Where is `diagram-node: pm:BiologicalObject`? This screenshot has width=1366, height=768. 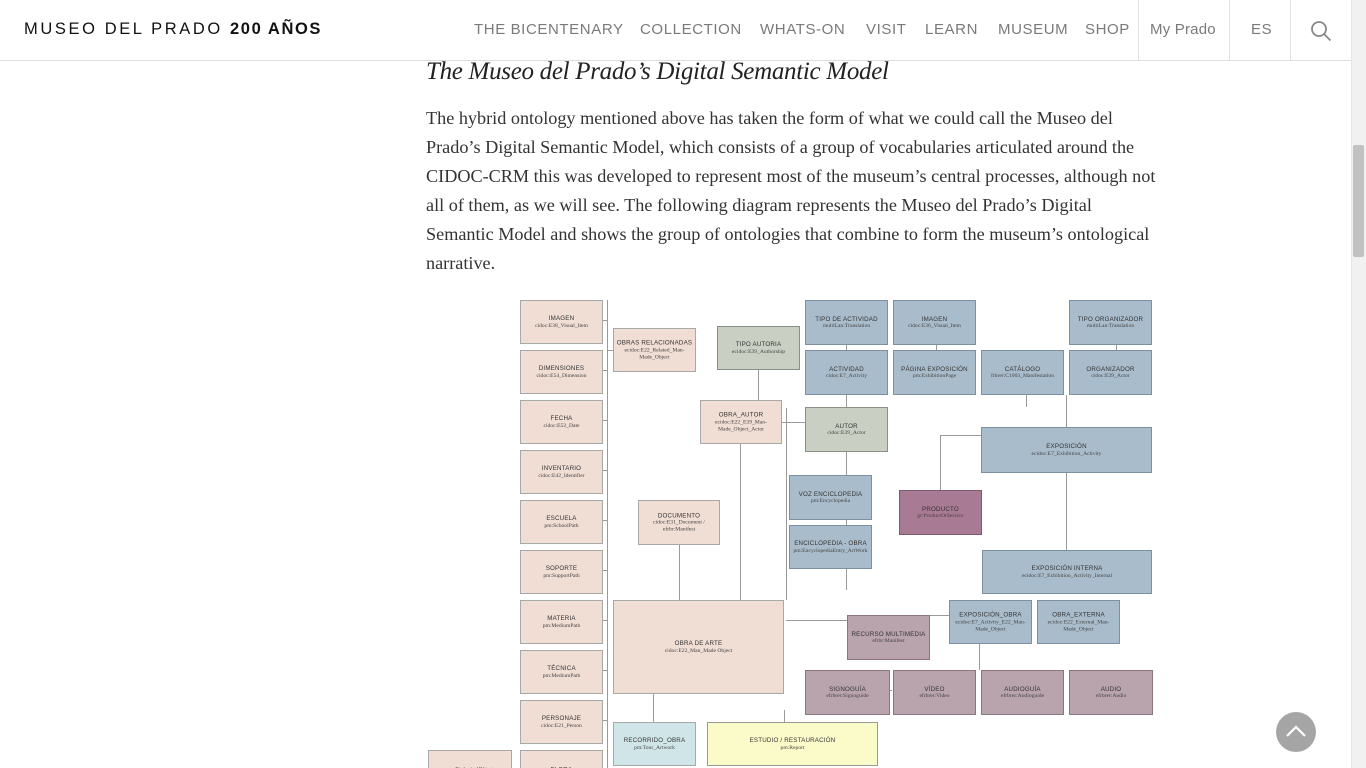 diagram-node: pm:BiologicalObject is located at coordinates (470, 759).